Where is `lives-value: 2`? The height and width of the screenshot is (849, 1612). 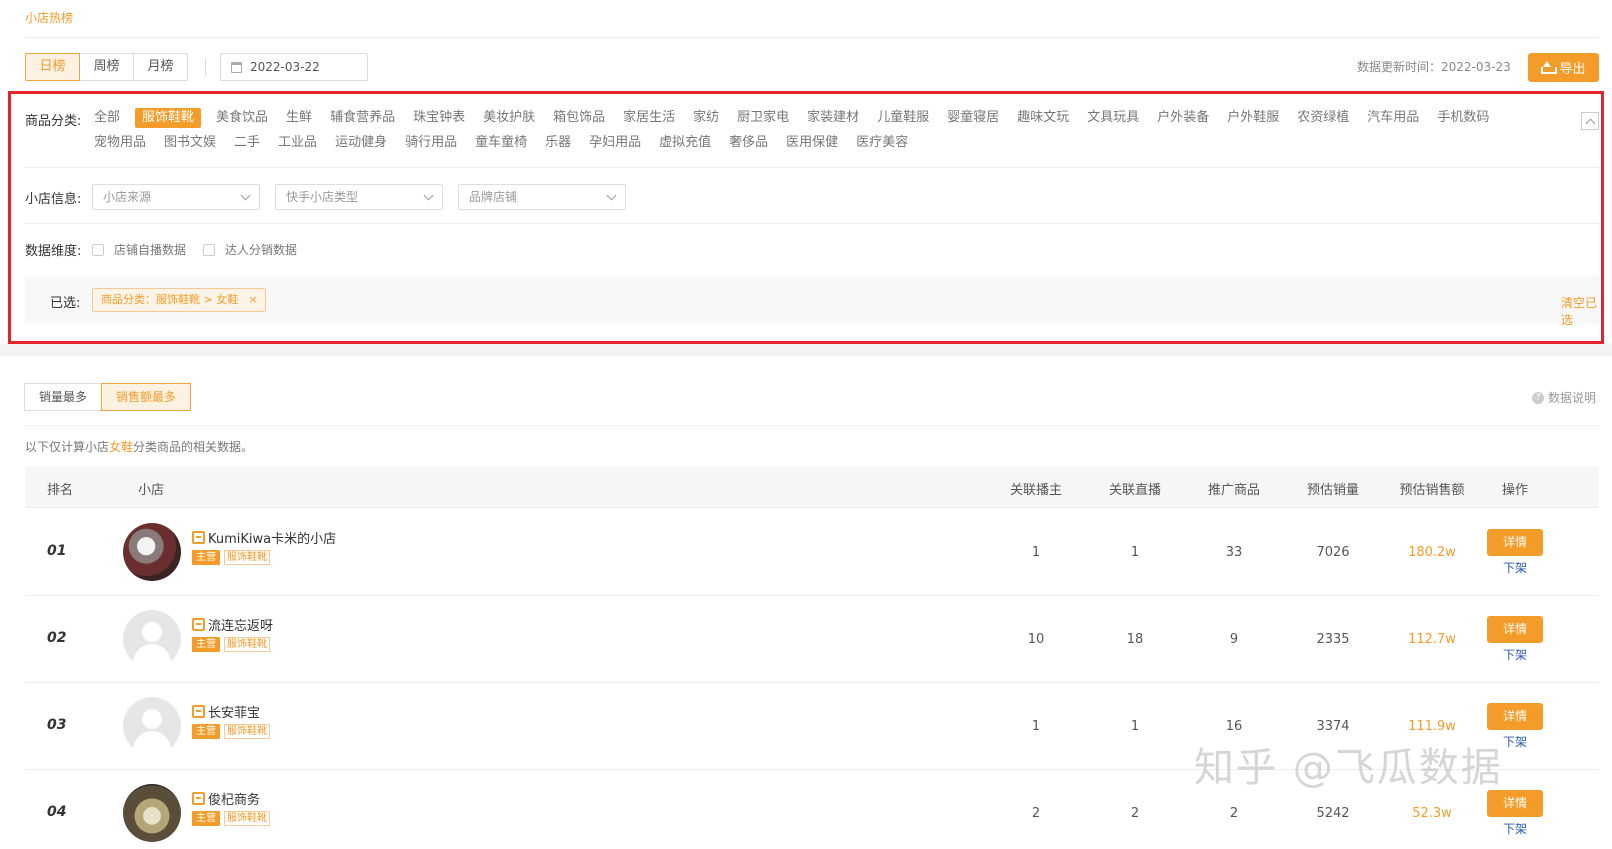
lives-value: 2 is located at coordinates (1135, 813).